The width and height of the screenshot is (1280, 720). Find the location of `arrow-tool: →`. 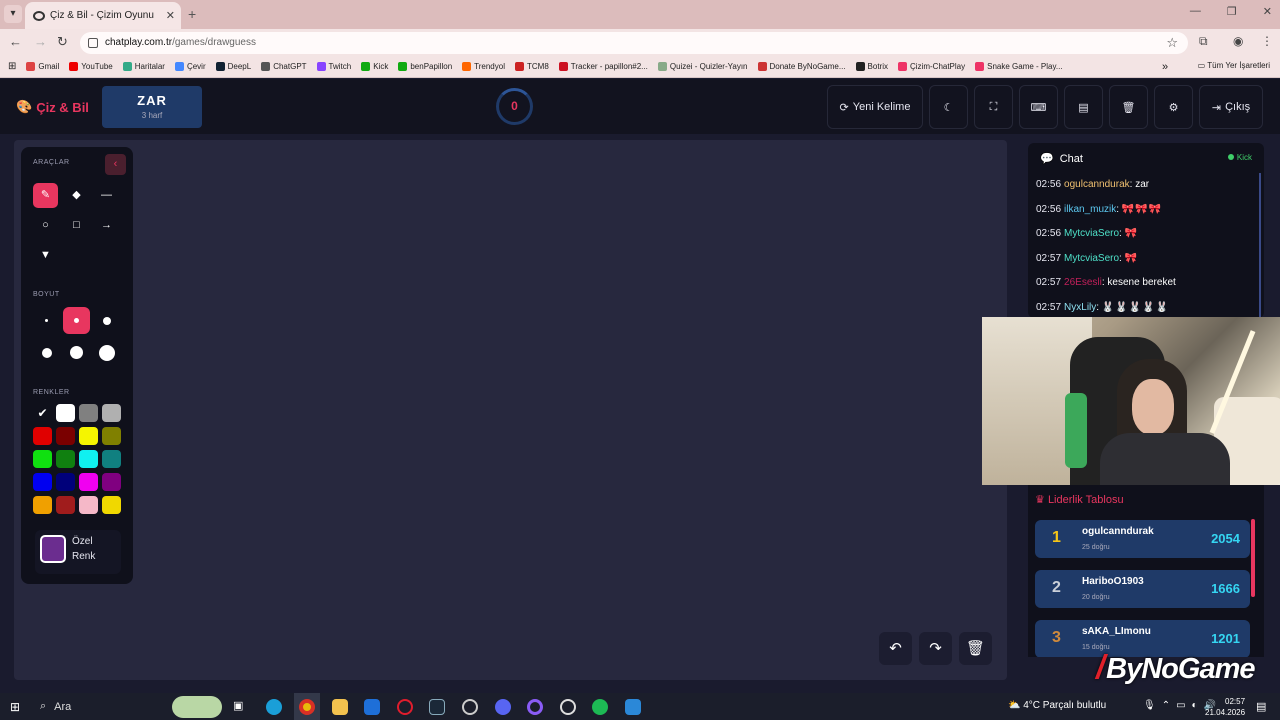

arrow-tool: → is located at coordinates (106, 225).